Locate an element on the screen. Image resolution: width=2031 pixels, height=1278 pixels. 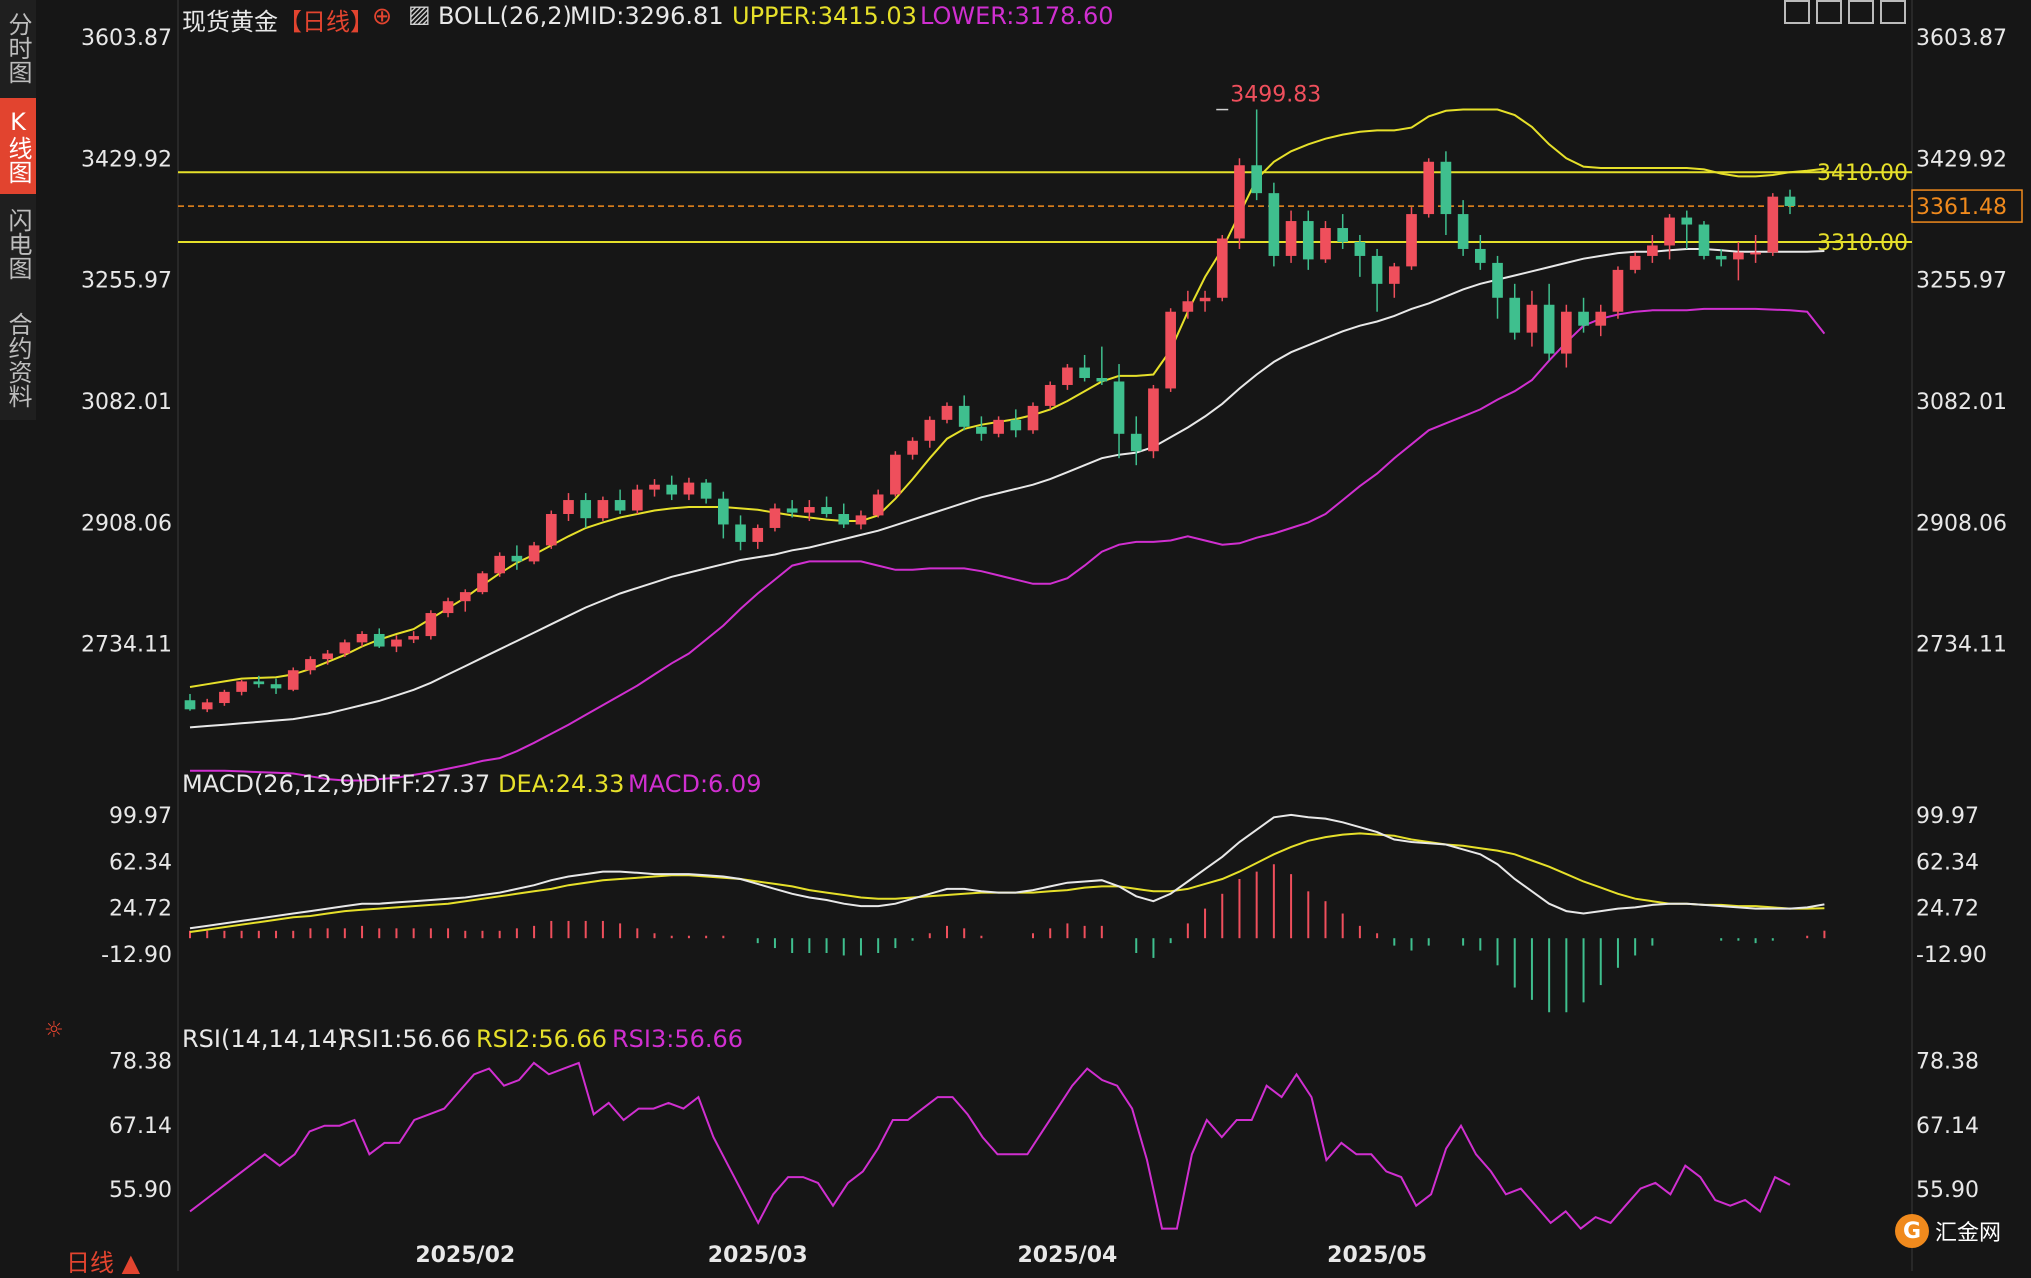
price-tick-right: 3603.87 is located at coordinates (1961, 38).